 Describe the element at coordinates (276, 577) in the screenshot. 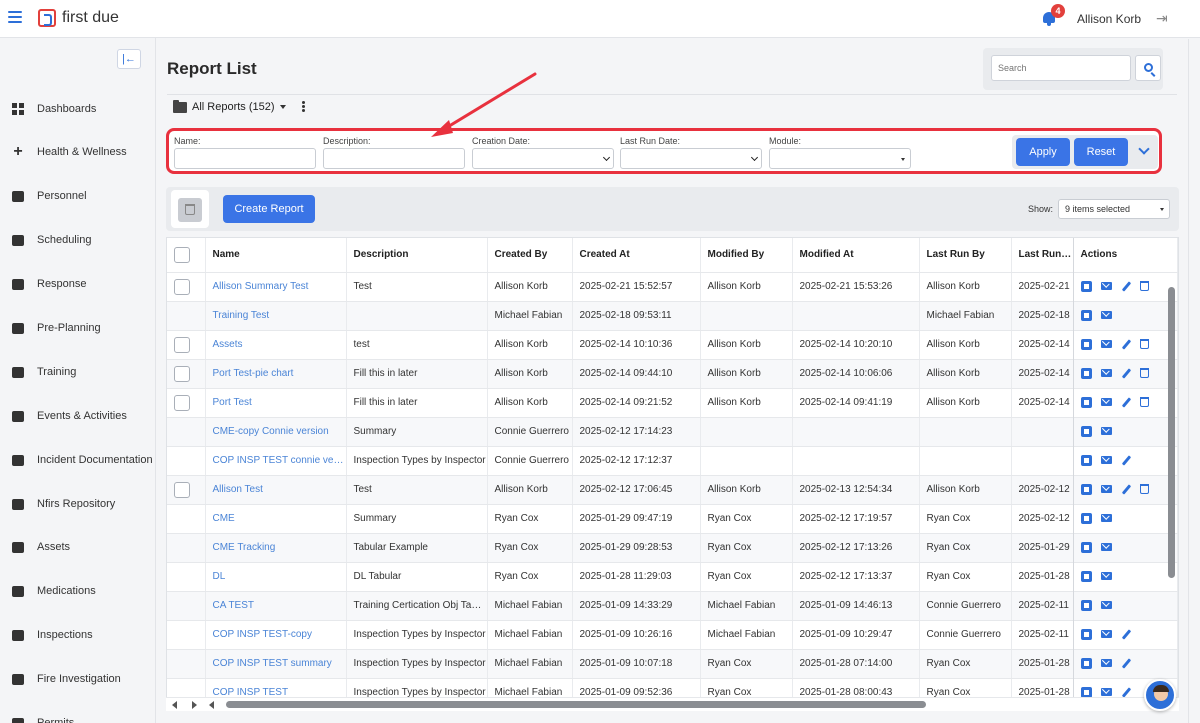

I see `report-name-link: DL` at that location.